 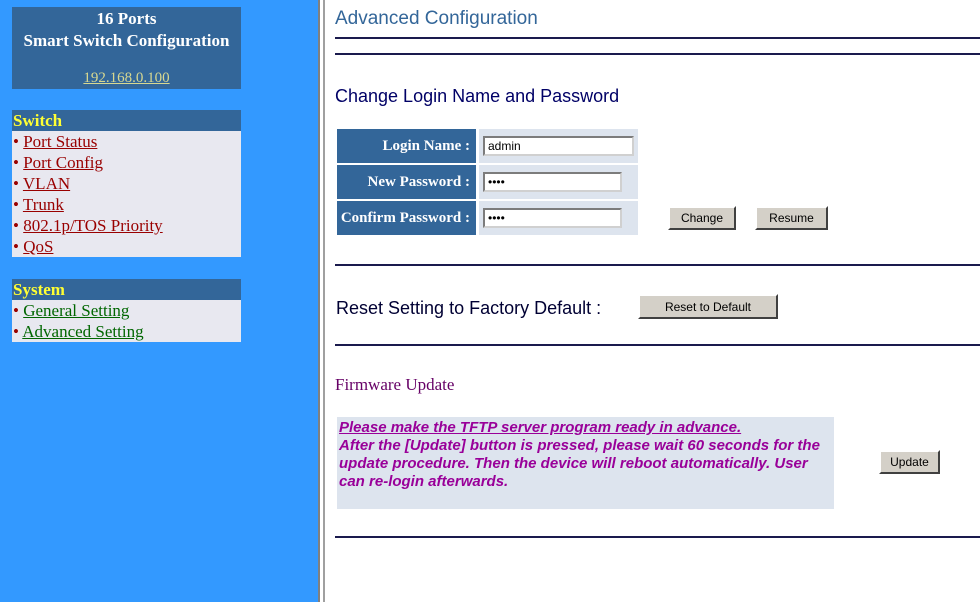 What do you see at coordinates (60, 141) in the screenshot?
I see `port-status-link: Port Status` at bounding box center [60, 141].